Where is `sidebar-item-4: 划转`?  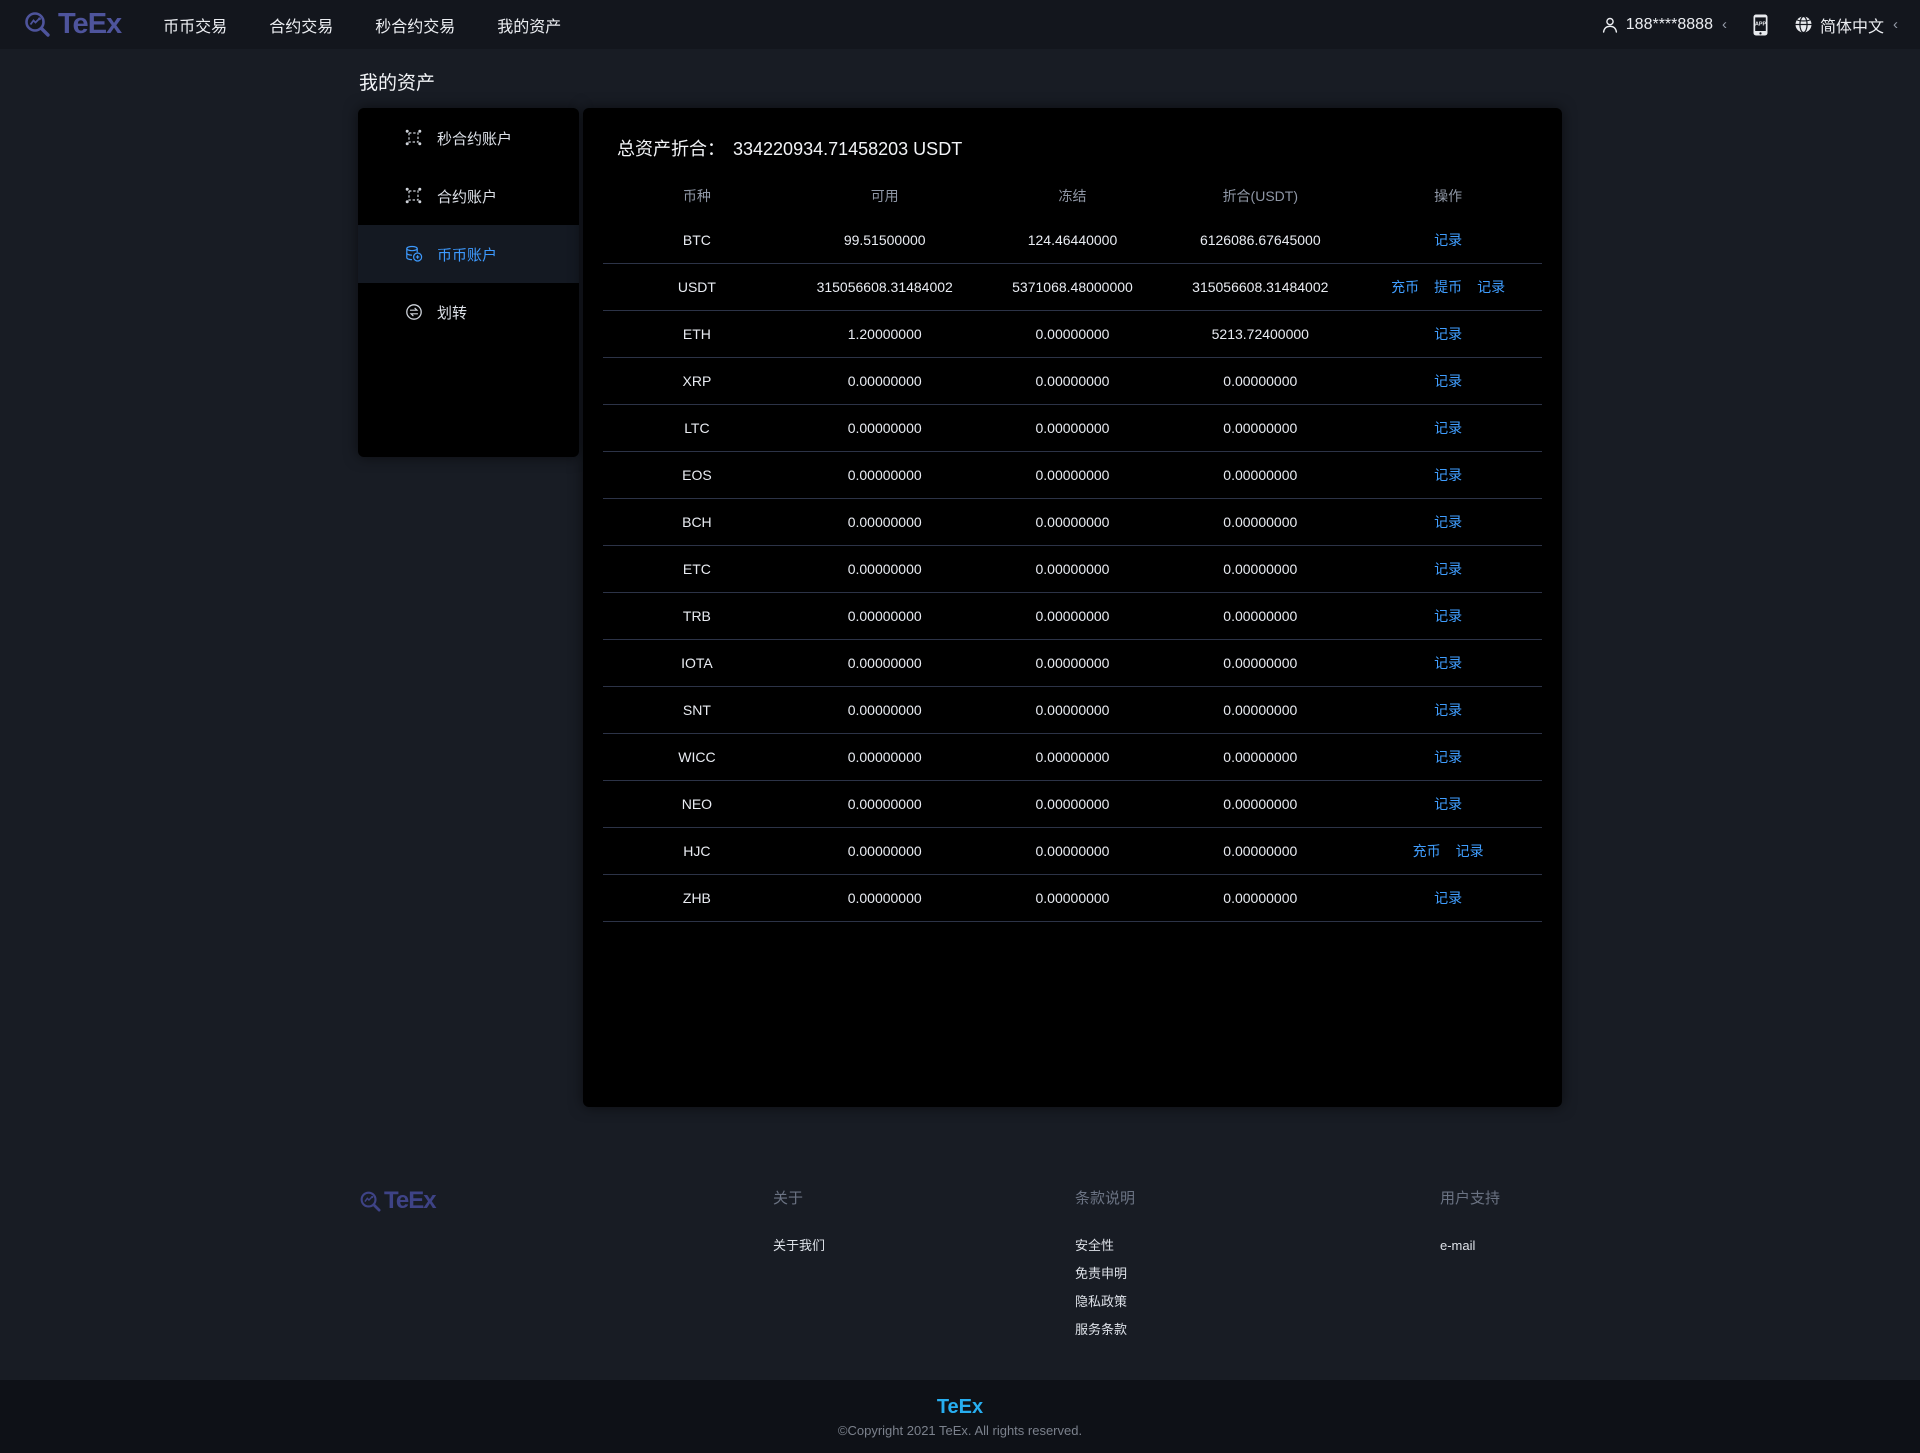 sidebar-item-4: 划转 is located at coordinates (468, 312).